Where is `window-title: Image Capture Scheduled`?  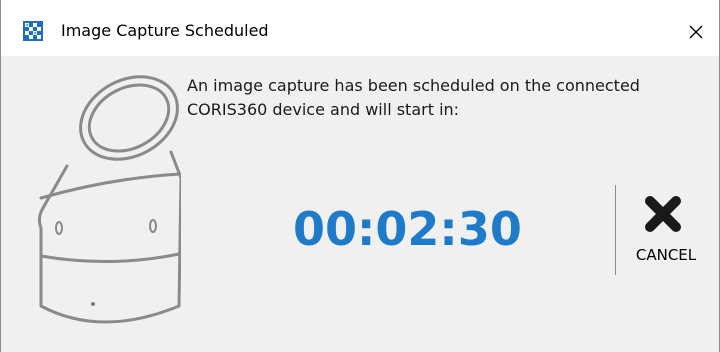
window-title: Image Capture Scheduled is located at coordinates (165, 30).